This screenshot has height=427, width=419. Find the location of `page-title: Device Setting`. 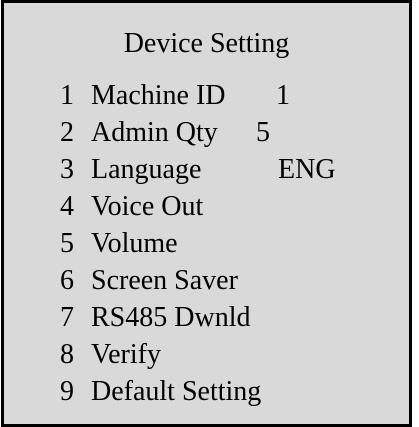

page-title: Device Setting is located at coordinates (206, 43).